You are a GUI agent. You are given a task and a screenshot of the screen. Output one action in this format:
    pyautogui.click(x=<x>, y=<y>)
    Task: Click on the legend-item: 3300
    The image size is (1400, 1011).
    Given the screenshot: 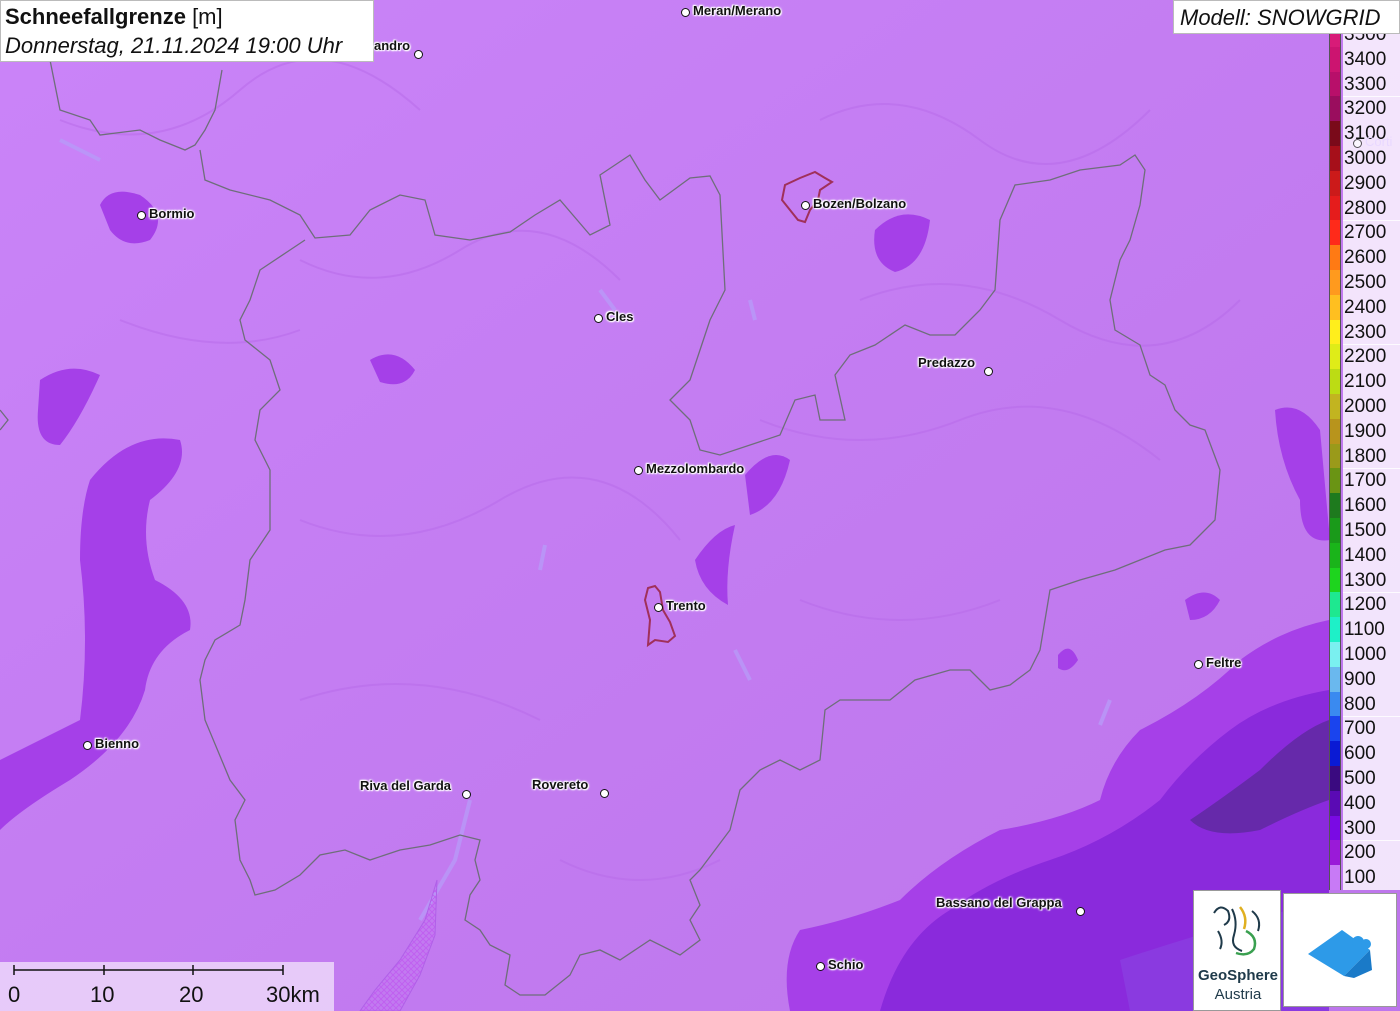 What is the action you would take?
    pyautogui.click(x=1364, y=84)
    